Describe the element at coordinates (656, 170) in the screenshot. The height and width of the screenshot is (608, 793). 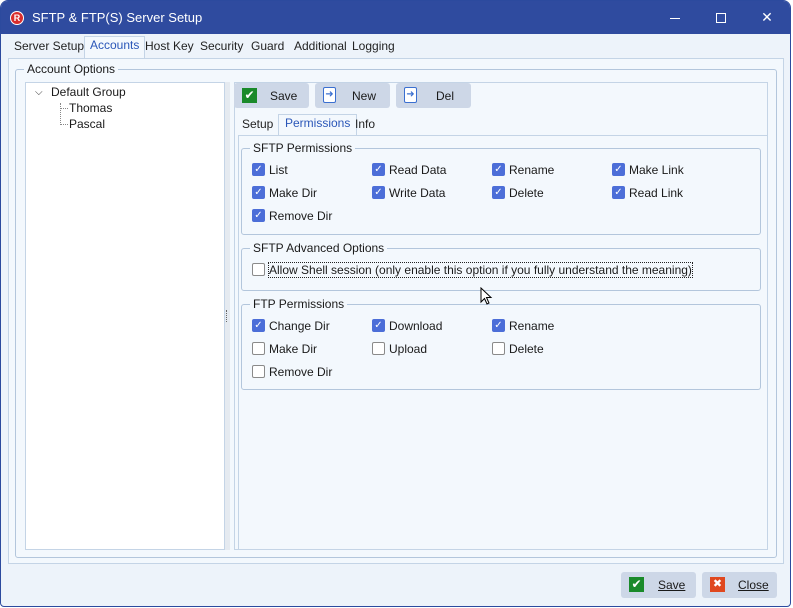
I see `checkbox-label: Make Link` at that location.